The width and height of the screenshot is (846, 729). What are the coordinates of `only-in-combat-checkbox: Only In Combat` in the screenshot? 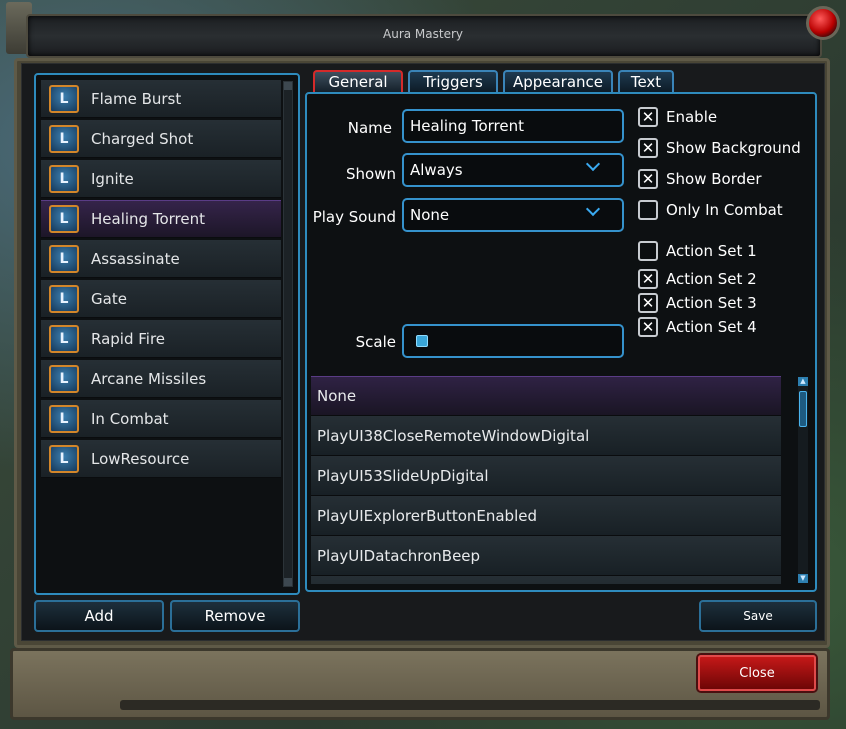 It's located at (710, 210).